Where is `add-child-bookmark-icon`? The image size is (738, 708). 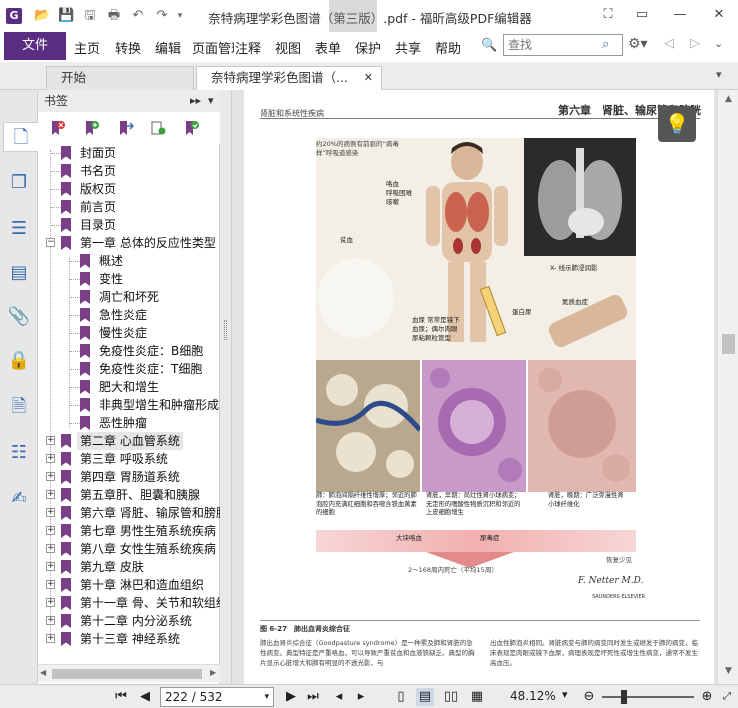
add-child-bookmark-icon is located at coordinates (126, 128).